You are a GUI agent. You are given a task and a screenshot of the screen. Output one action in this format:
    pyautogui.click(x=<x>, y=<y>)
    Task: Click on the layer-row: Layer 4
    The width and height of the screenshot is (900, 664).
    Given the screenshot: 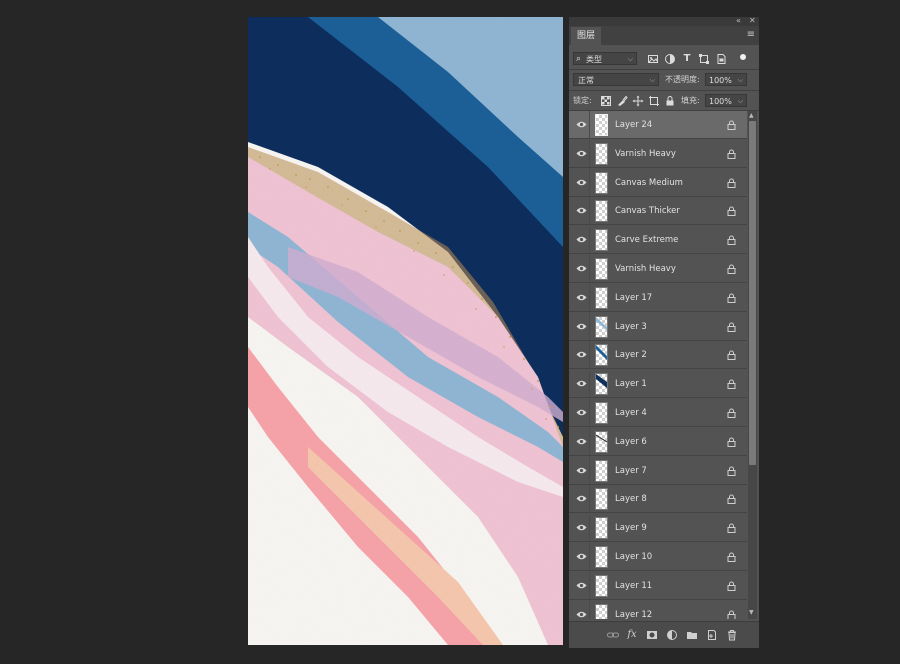 What is the action you would take?
    pyautogui.click(x=658, y=413)
    